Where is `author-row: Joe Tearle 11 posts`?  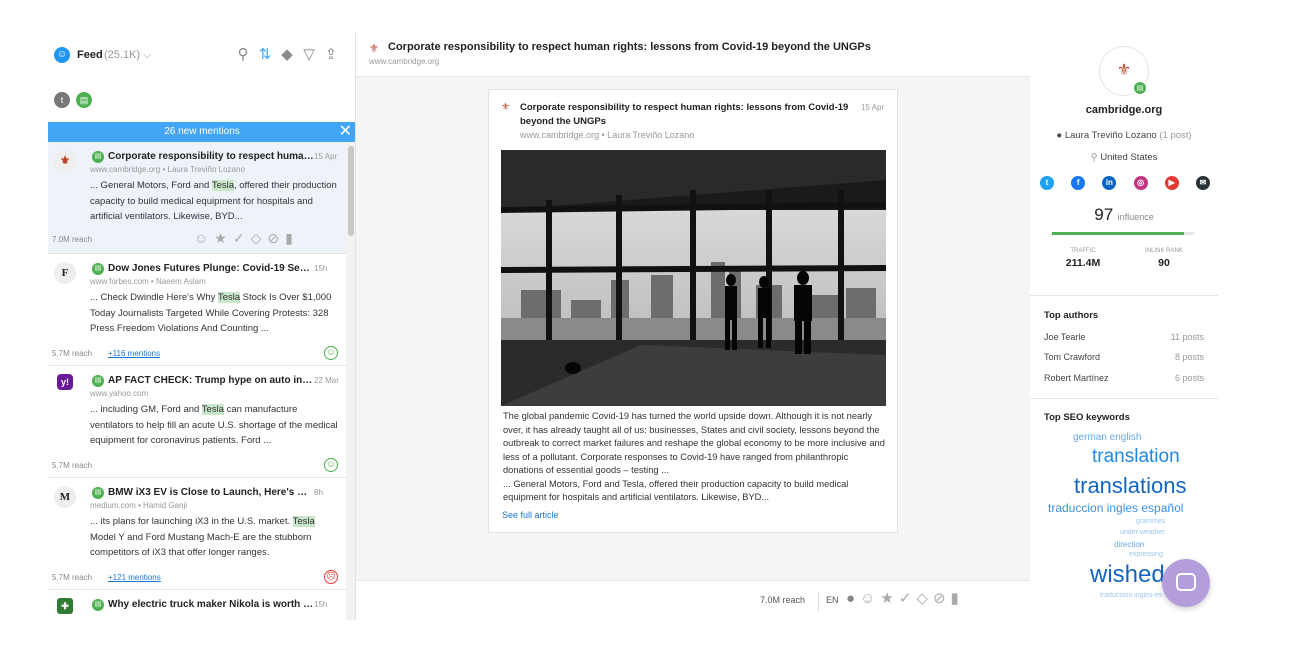
author-row: Joe Tearle 11 posts is located at coordinates (1124, 337).